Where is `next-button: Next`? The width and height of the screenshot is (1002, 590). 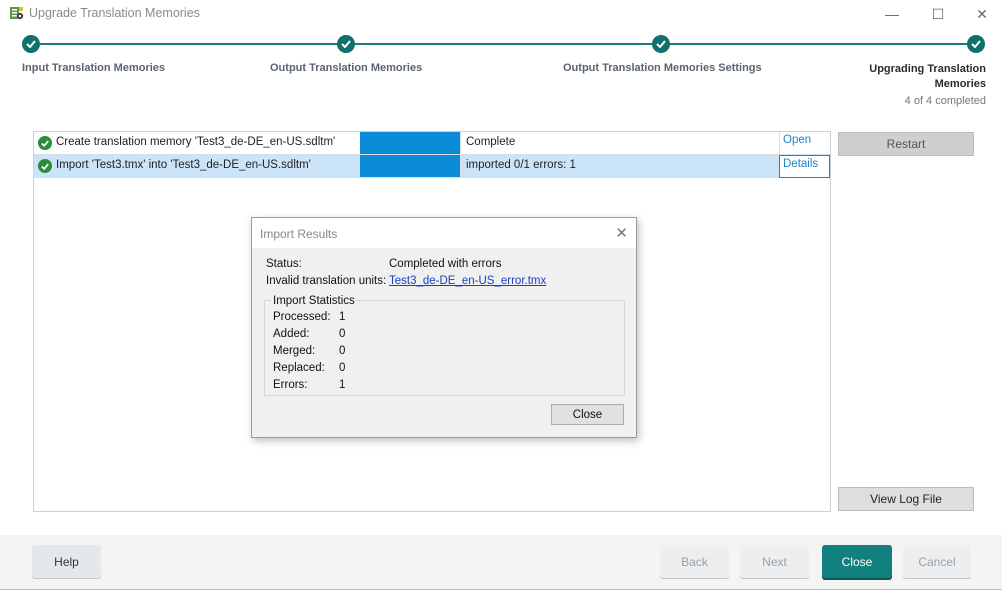
next-button: Next is located at coordinates (774, 561).